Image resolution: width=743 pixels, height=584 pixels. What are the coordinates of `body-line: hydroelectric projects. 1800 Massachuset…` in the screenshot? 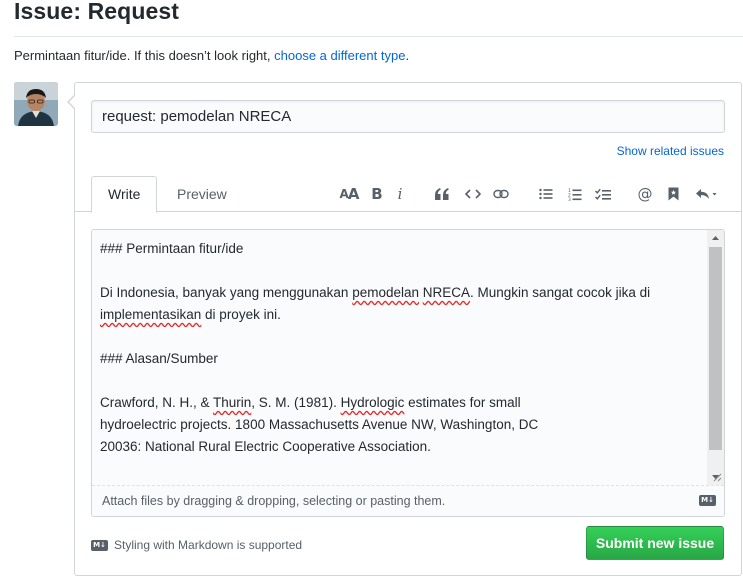 It's located at (319, 424).